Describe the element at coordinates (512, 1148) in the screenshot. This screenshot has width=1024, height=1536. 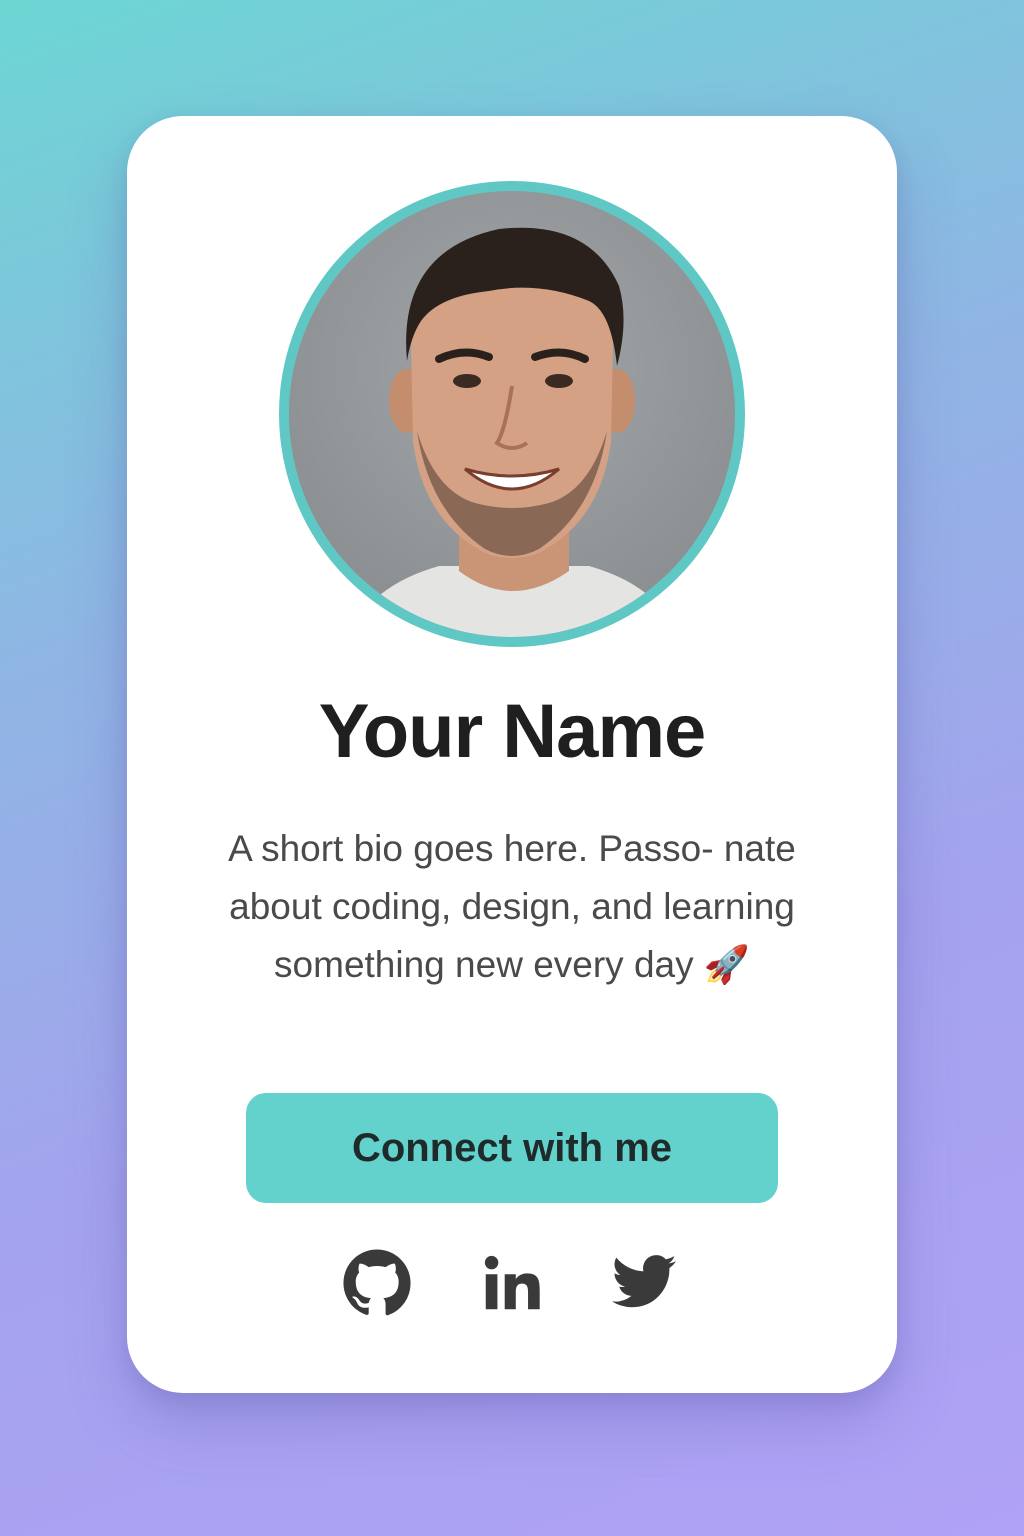
I see `connect-button: Connect with me` at that location.